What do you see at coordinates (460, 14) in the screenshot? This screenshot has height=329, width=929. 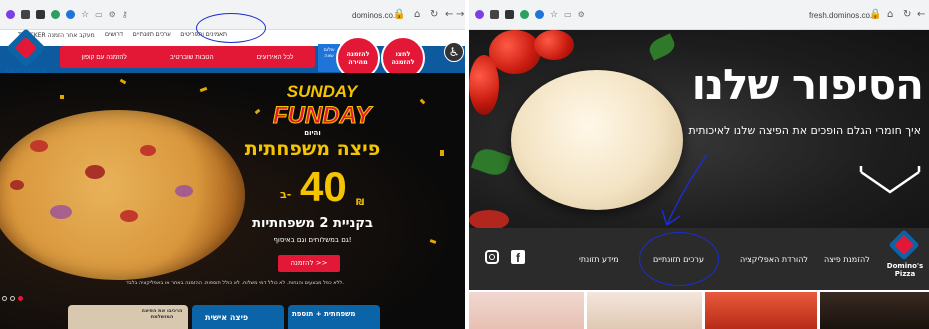 I see `forward-icon: →` at bounding box center [460, 14].